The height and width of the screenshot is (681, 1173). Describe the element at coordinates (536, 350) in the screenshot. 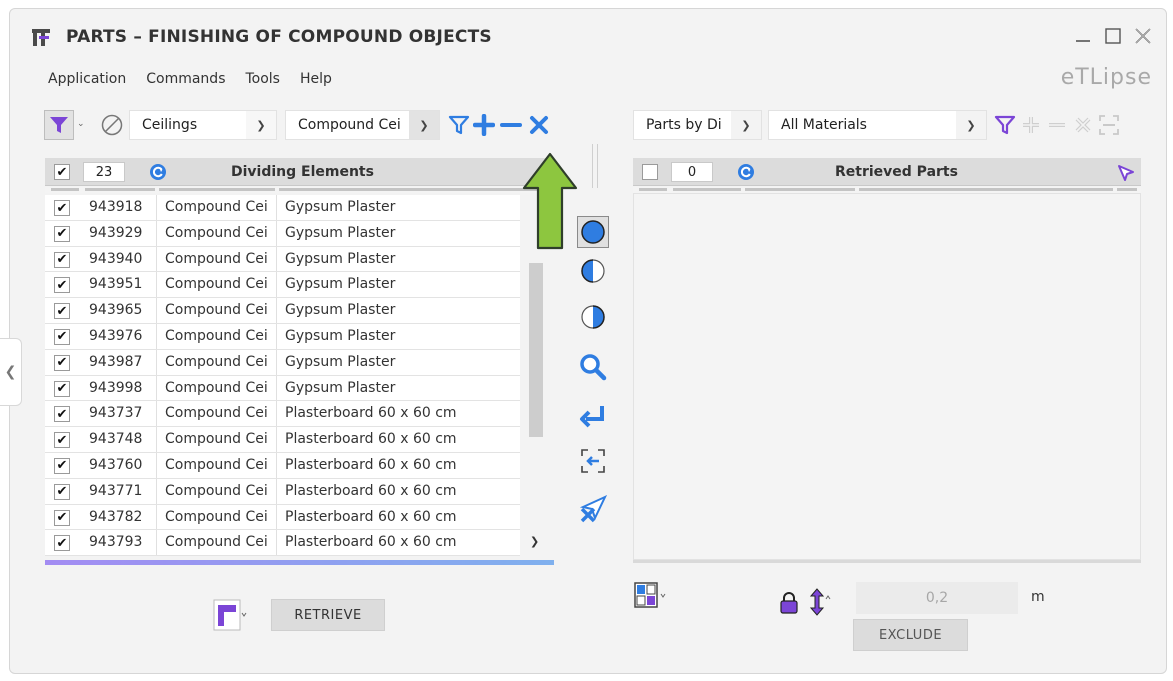

I see `scrollbar-thumb` at that location.